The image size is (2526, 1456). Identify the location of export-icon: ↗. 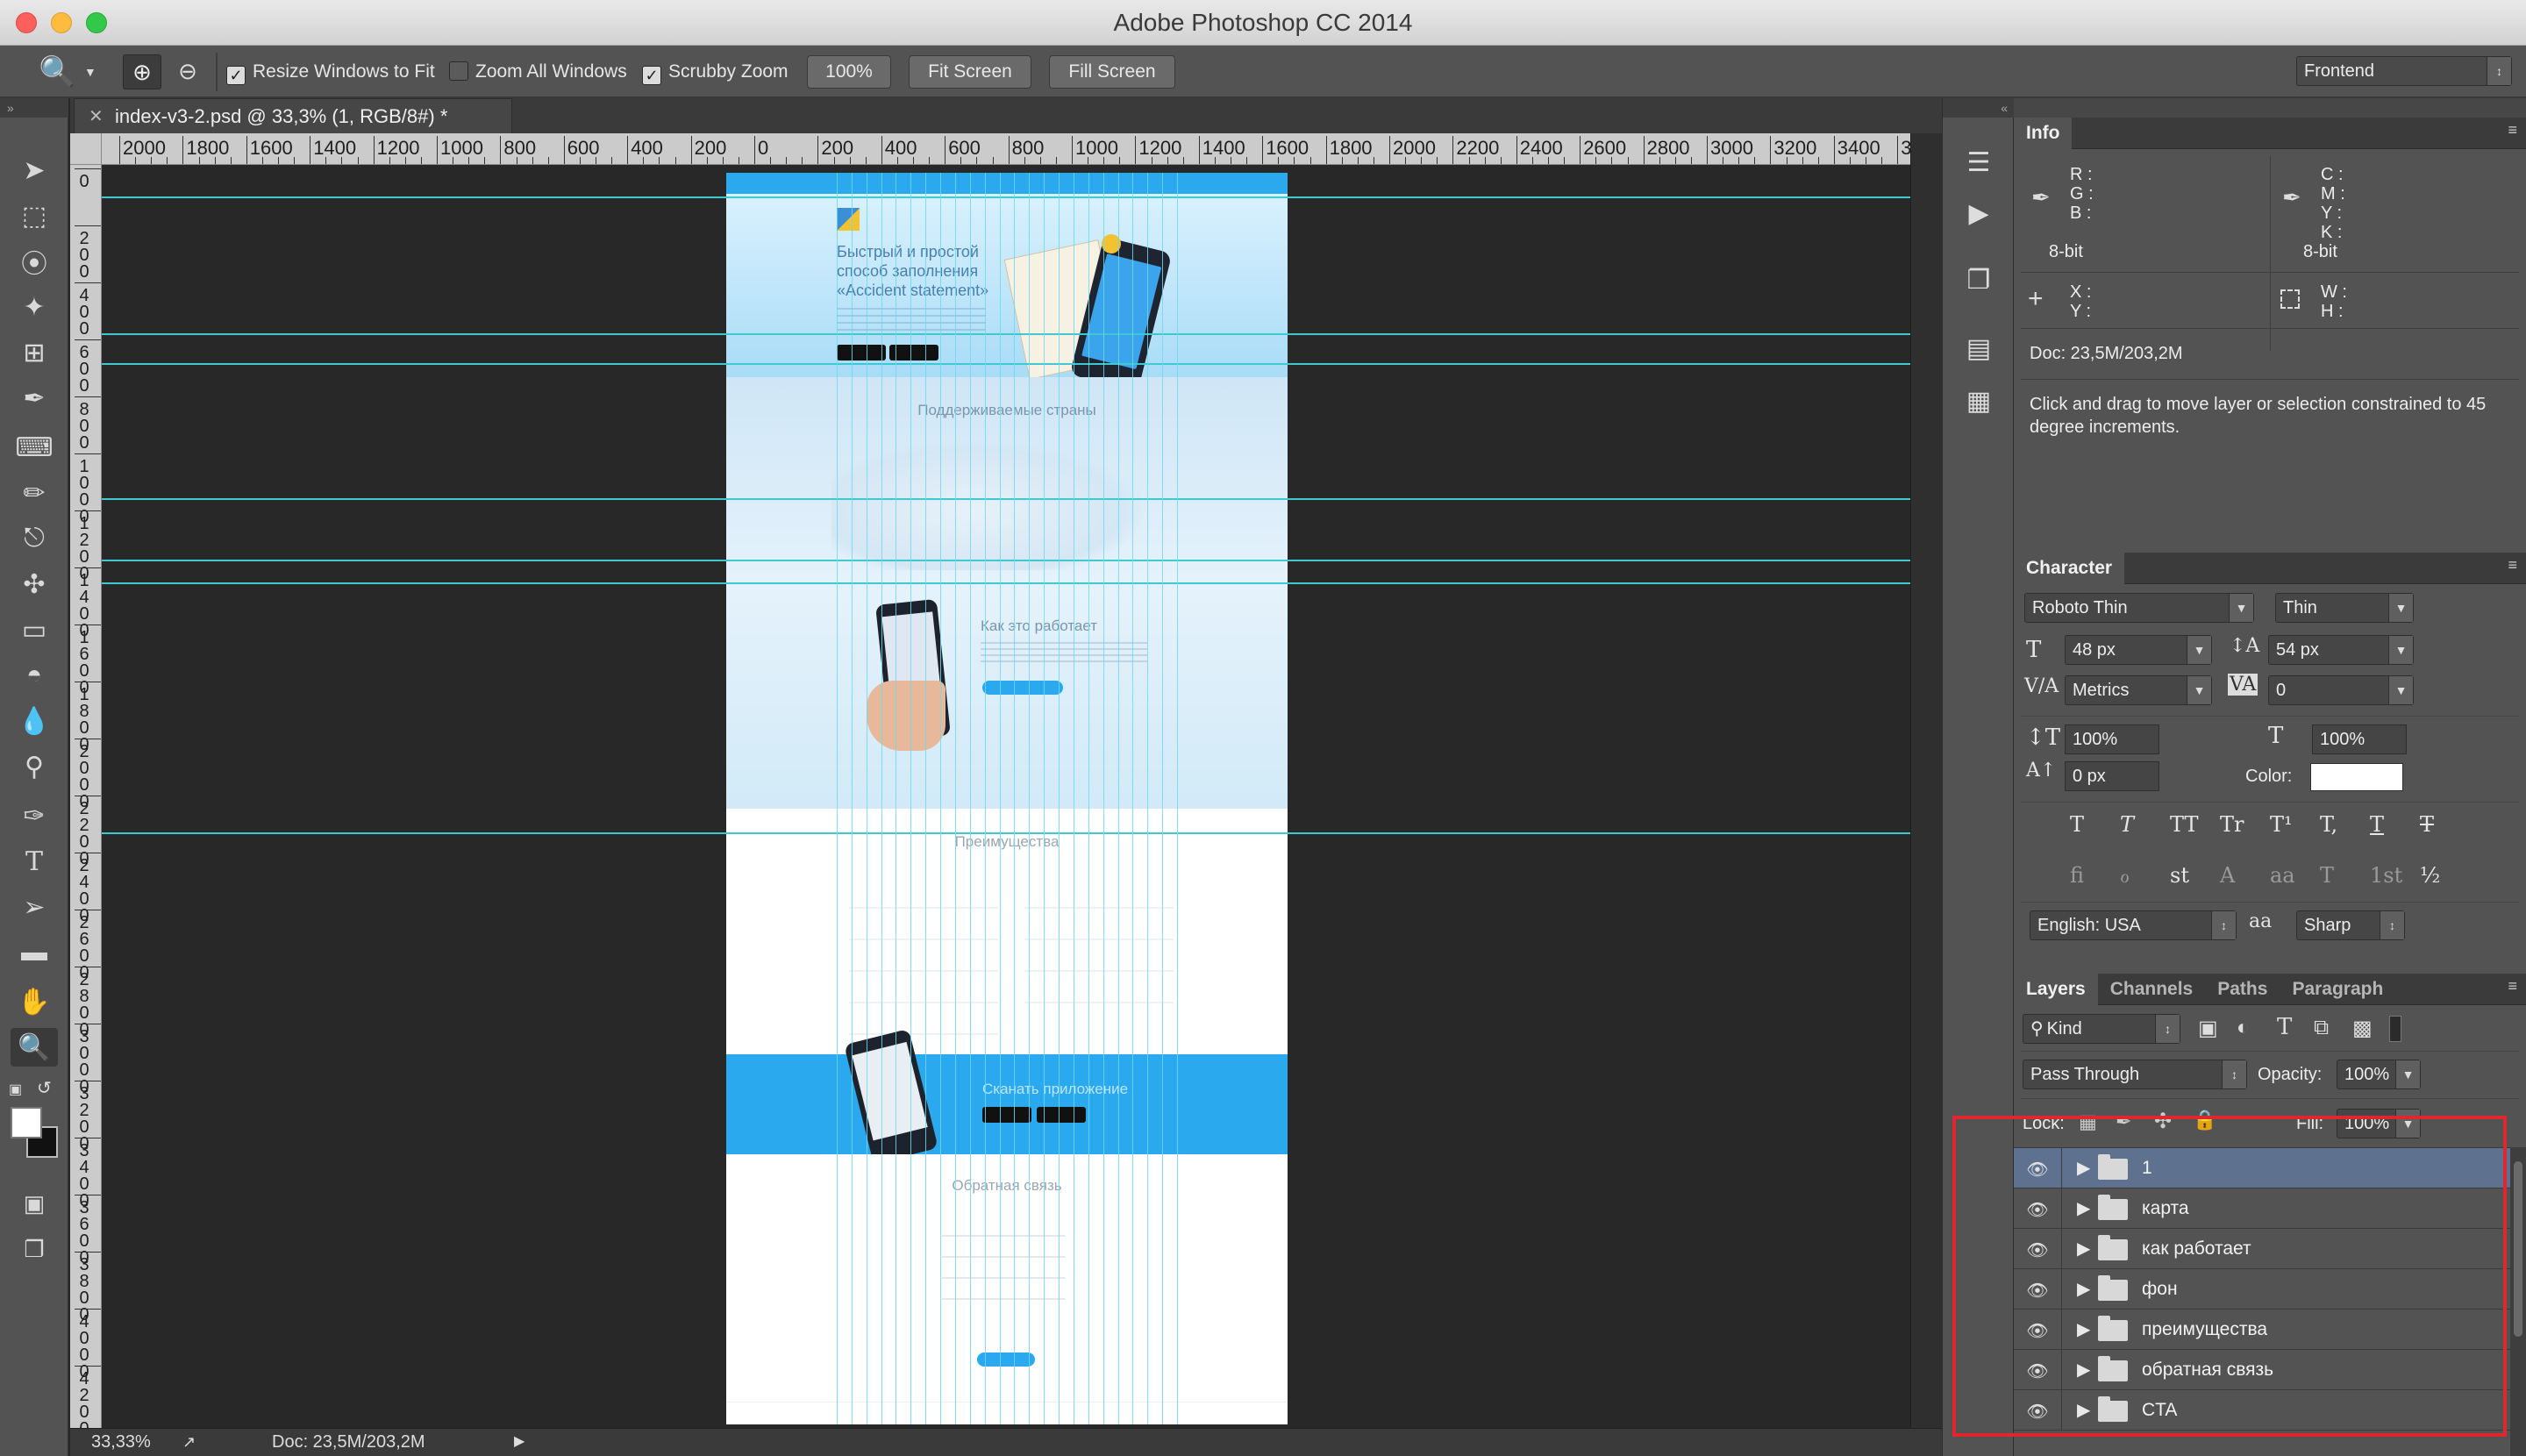
(189, 1442).